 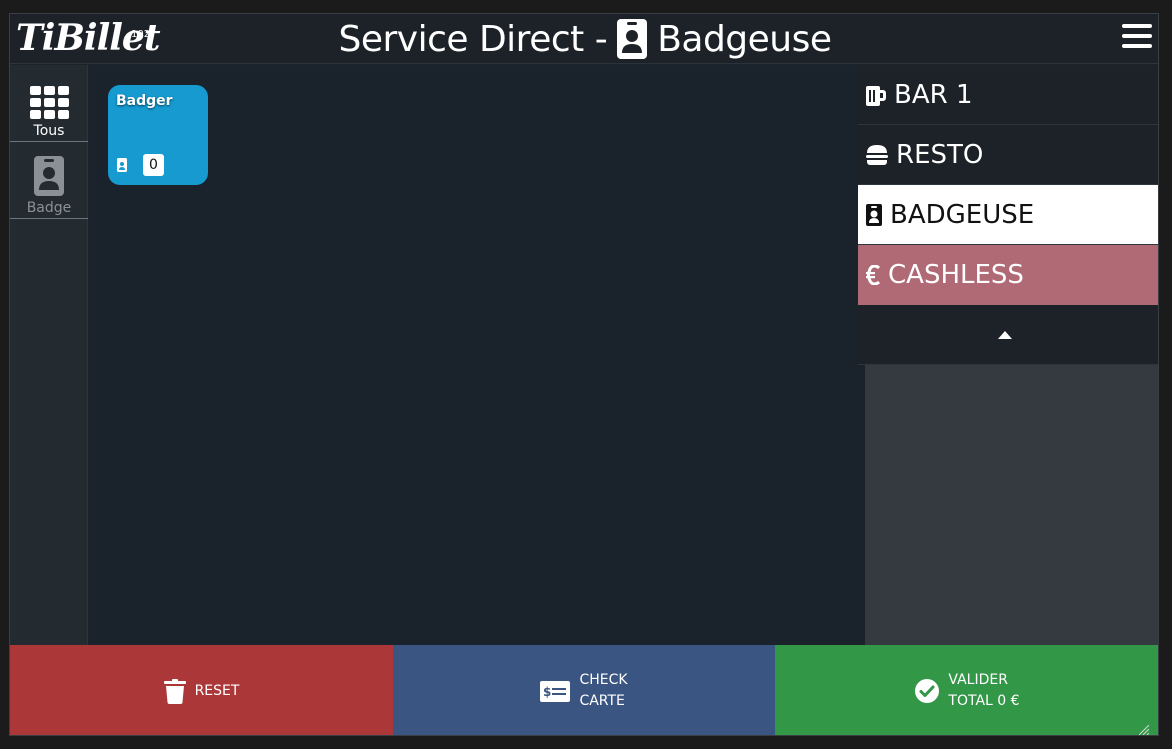 What do you see at coordinates (927, 691) in the screenshot?
I see `check-circle-icon` at bounding box center [927, 691].